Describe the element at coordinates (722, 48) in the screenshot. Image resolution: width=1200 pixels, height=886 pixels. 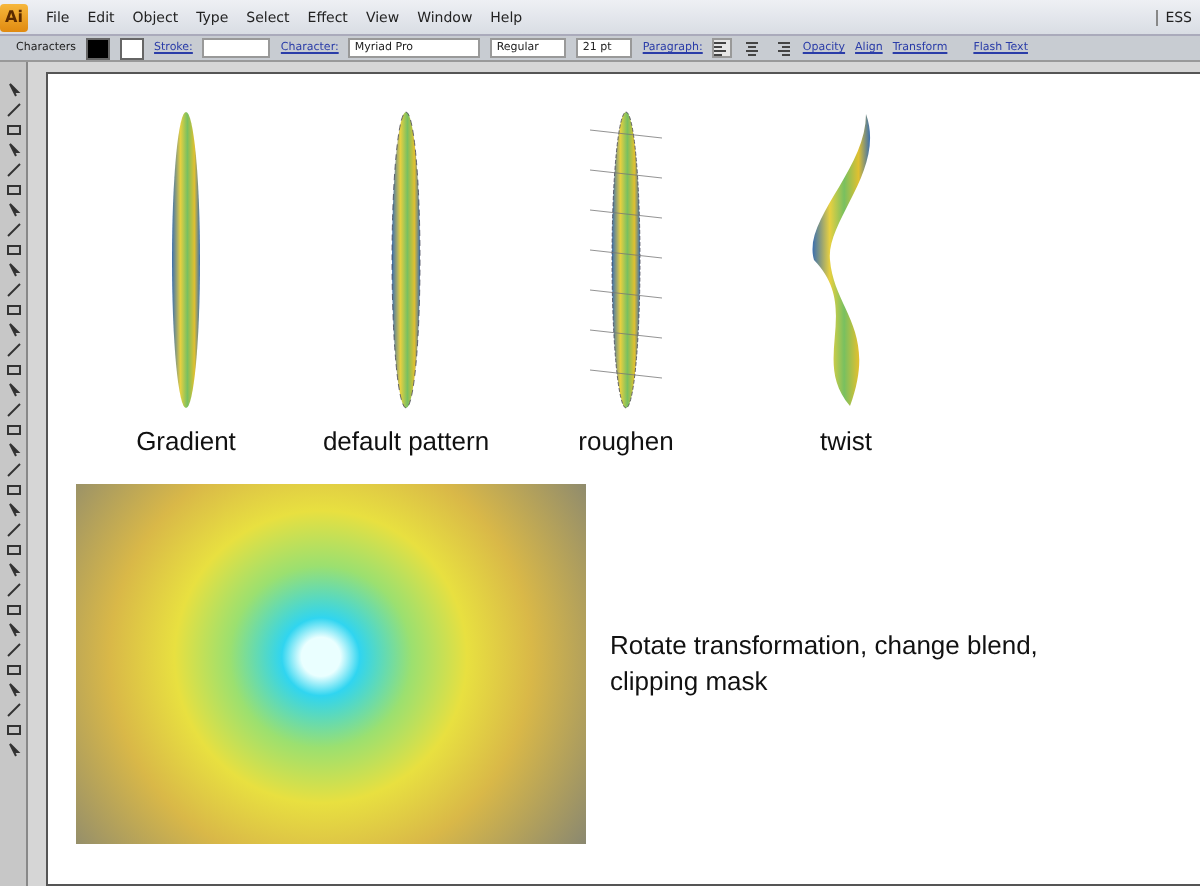
I see `align-icon` at that location.